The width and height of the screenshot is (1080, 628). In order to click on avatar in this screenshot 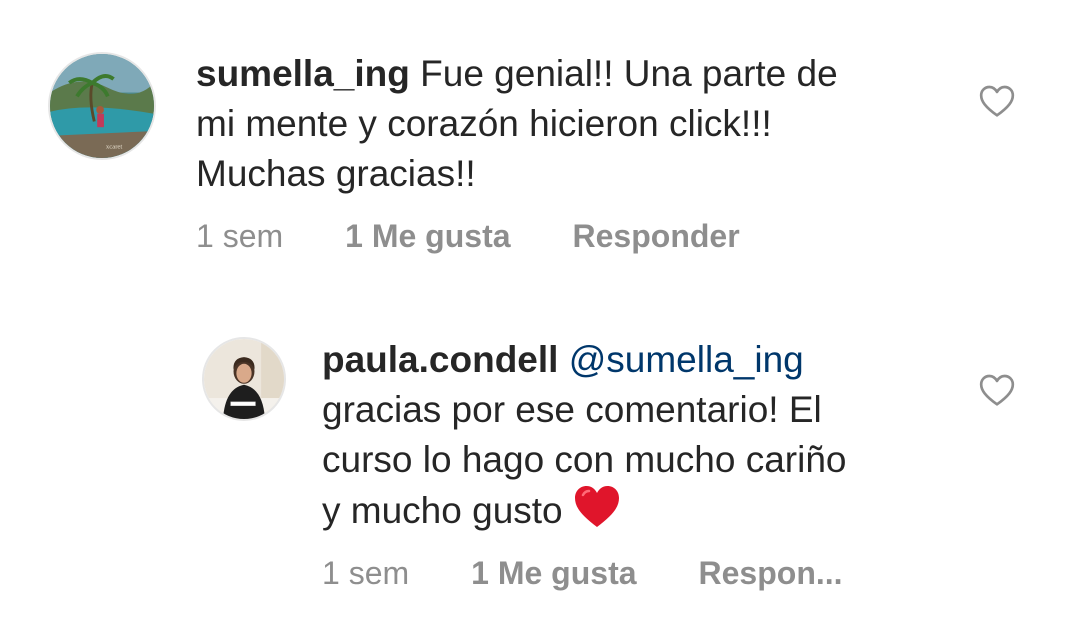, I will do `click(244, 379)`.